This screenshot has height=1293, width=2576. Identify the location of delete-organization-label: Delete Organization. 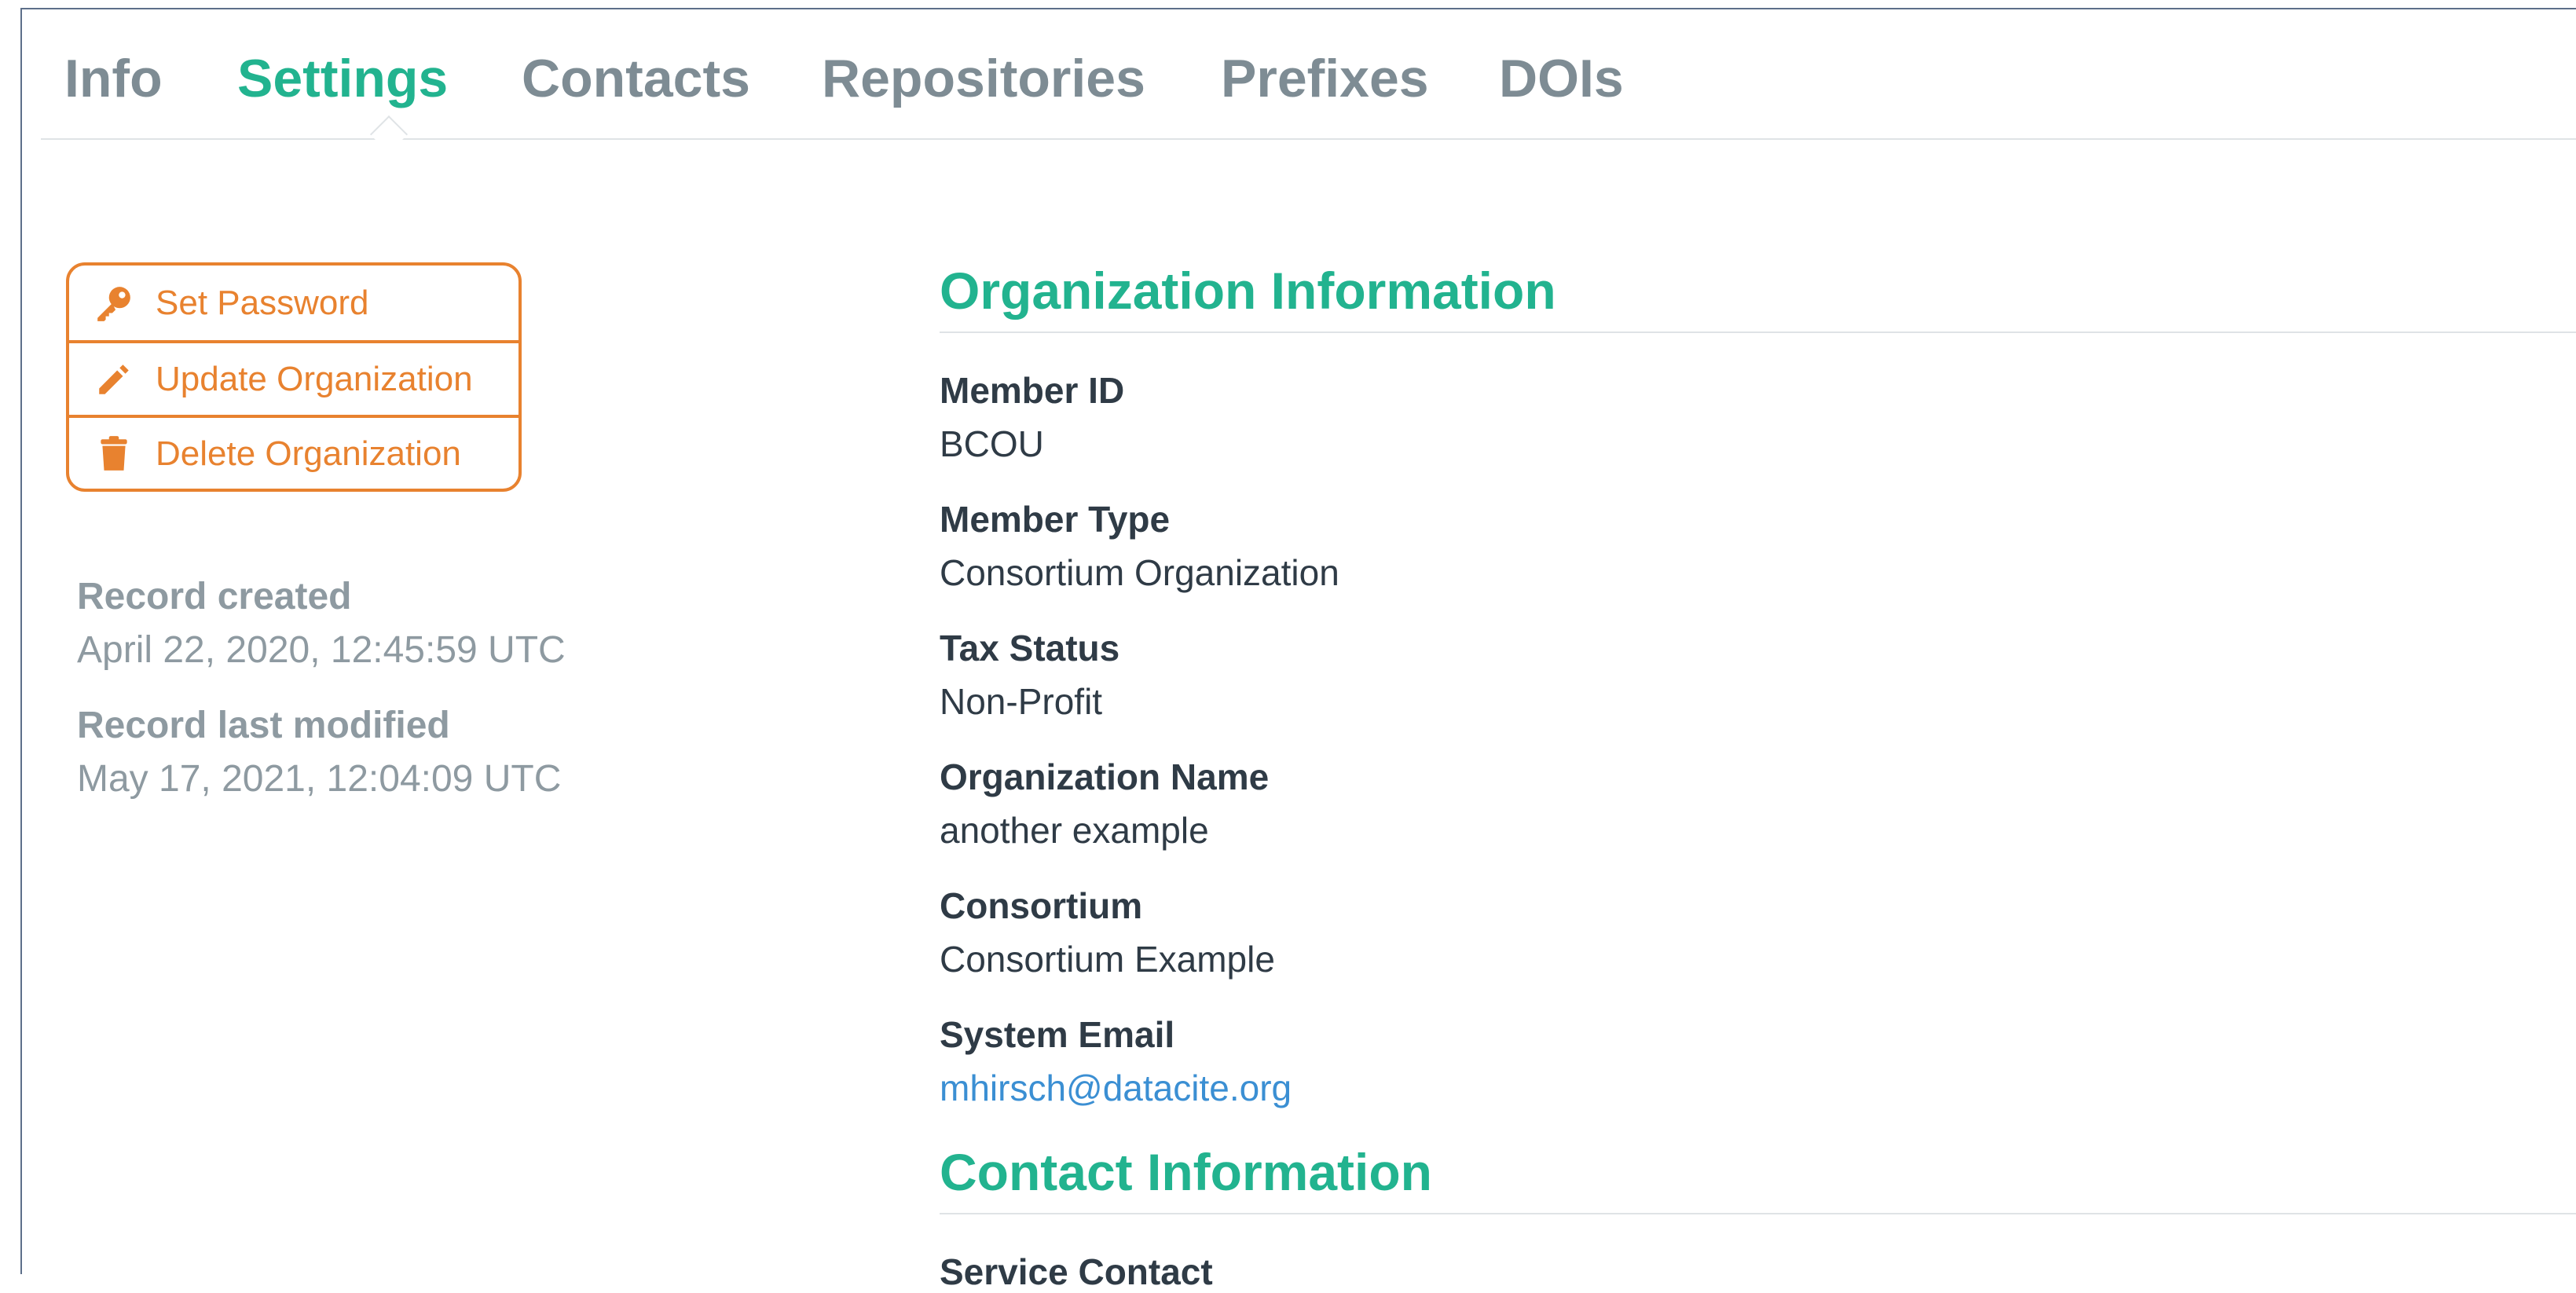
(308, 453).